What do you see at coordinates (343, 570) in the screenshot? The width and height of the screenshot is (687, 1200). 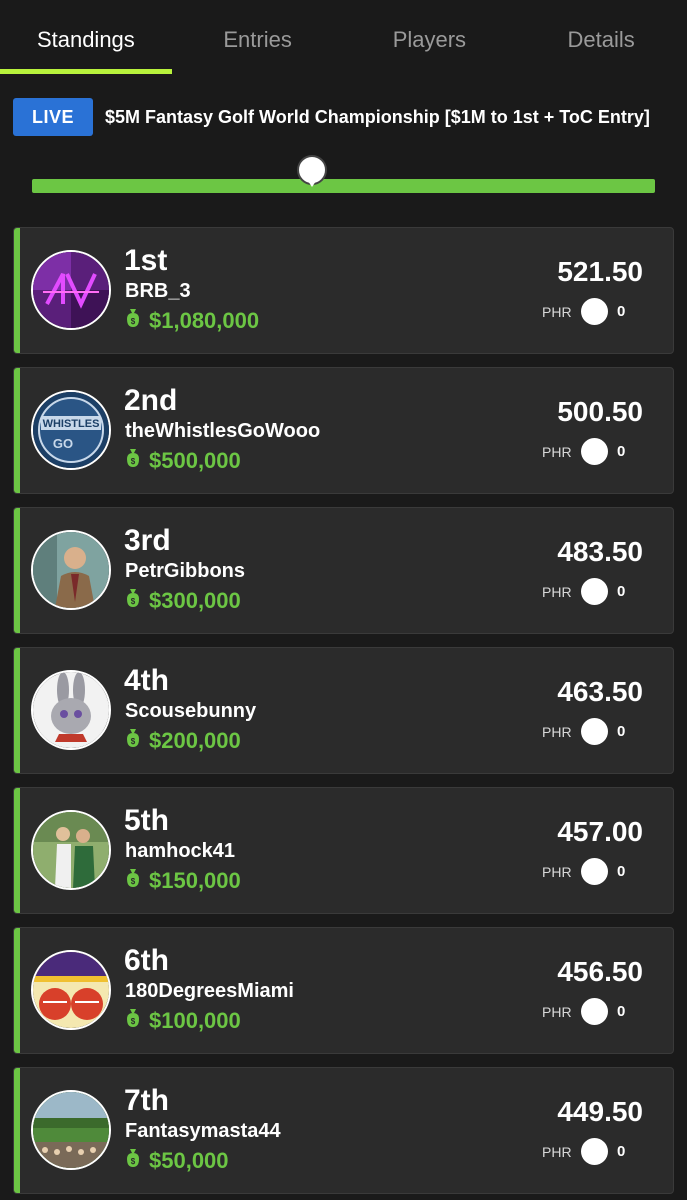 I see `standing-card: 3rd PetrGibbons $ $300,000 483.50 PHR 0` at bounding box center [343, 570].